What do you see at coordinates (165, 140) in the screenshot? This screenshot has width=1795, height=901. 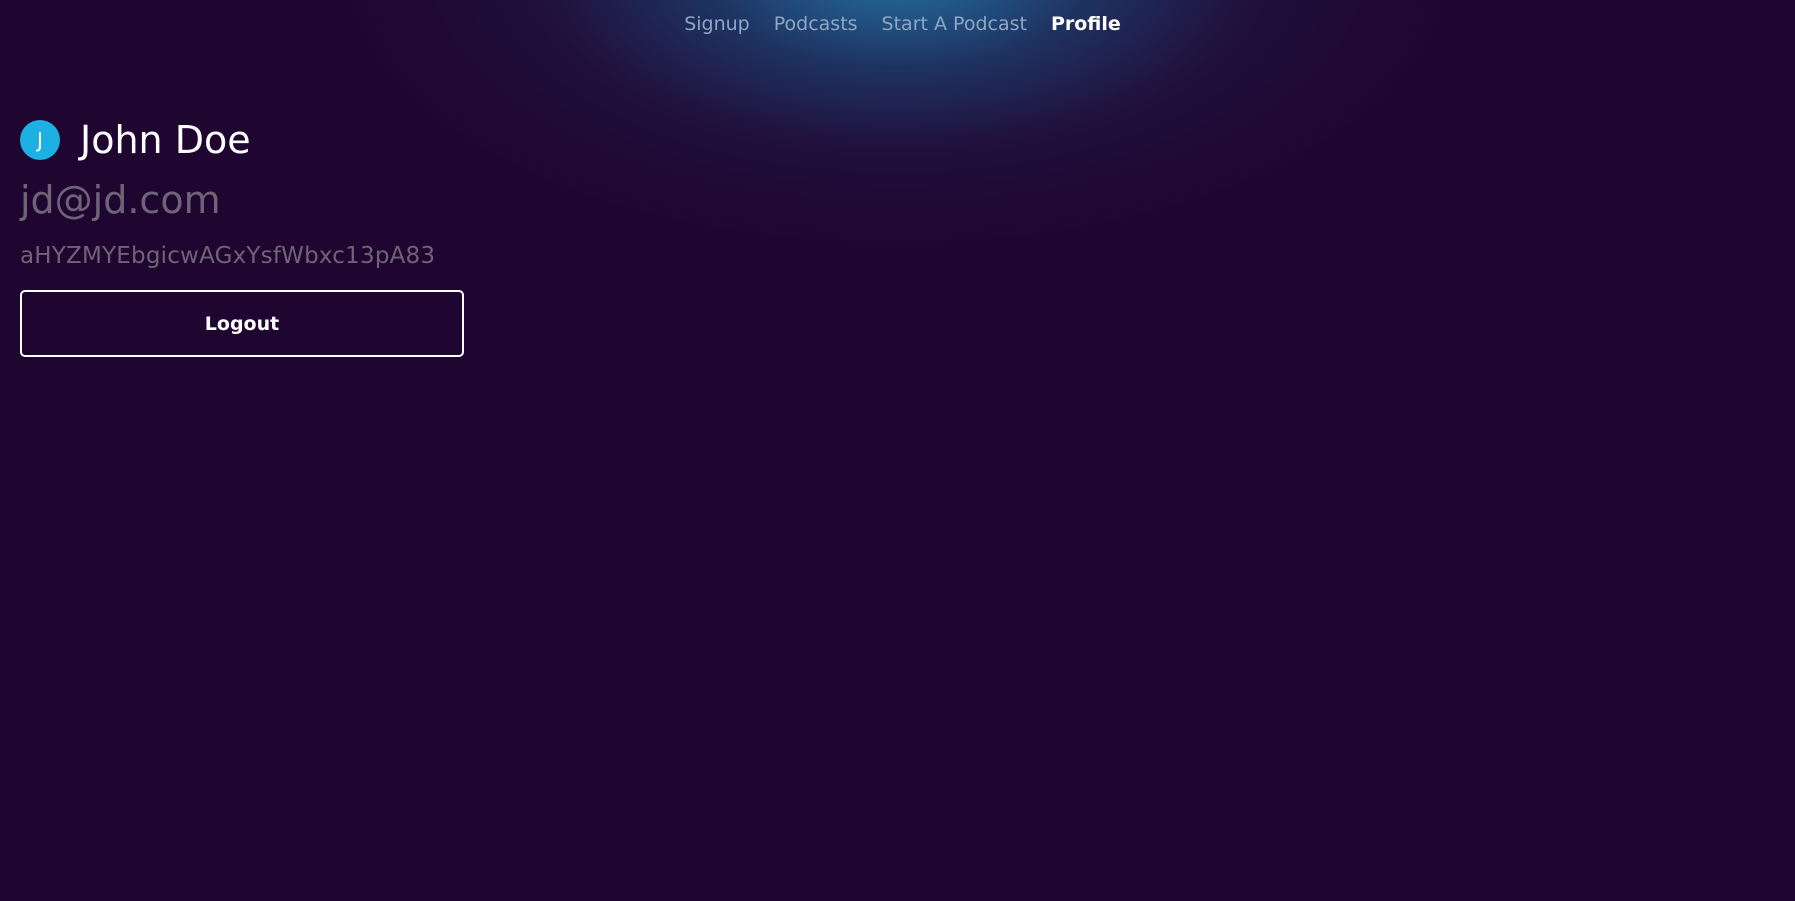 I see `user-name: John Doe` at bounding box center [165, 140].